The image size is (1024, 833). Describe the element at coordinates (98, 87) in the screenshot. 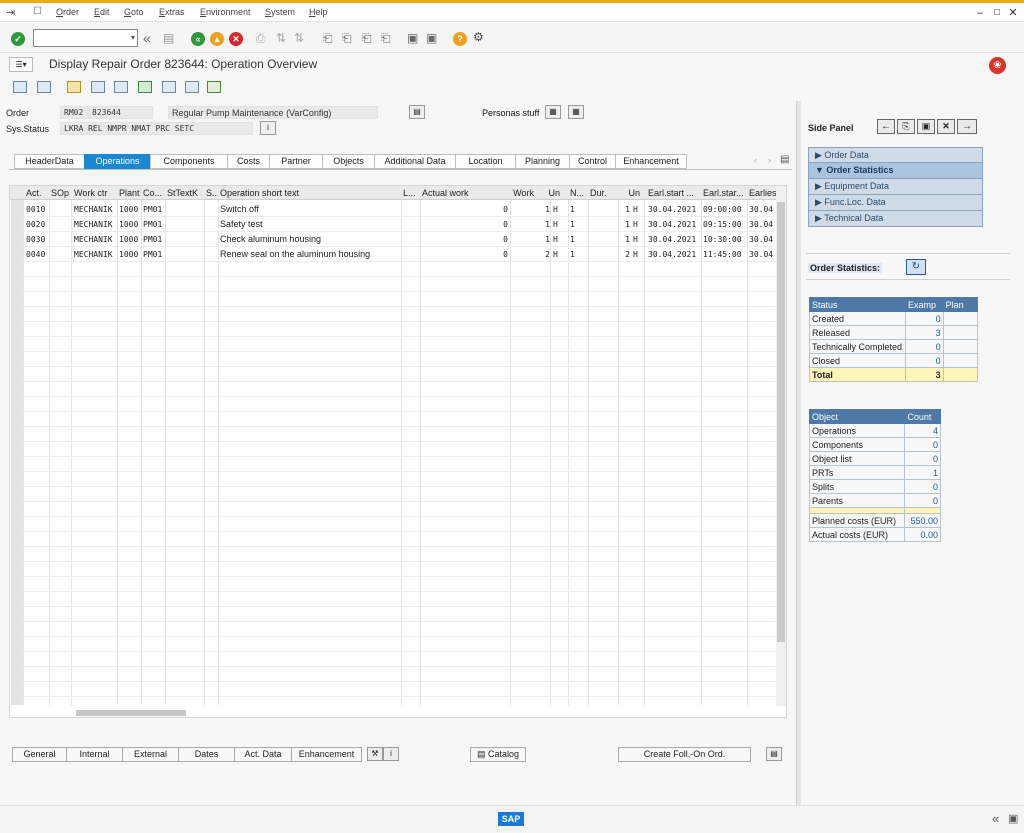

I see `components-icon` at that location.